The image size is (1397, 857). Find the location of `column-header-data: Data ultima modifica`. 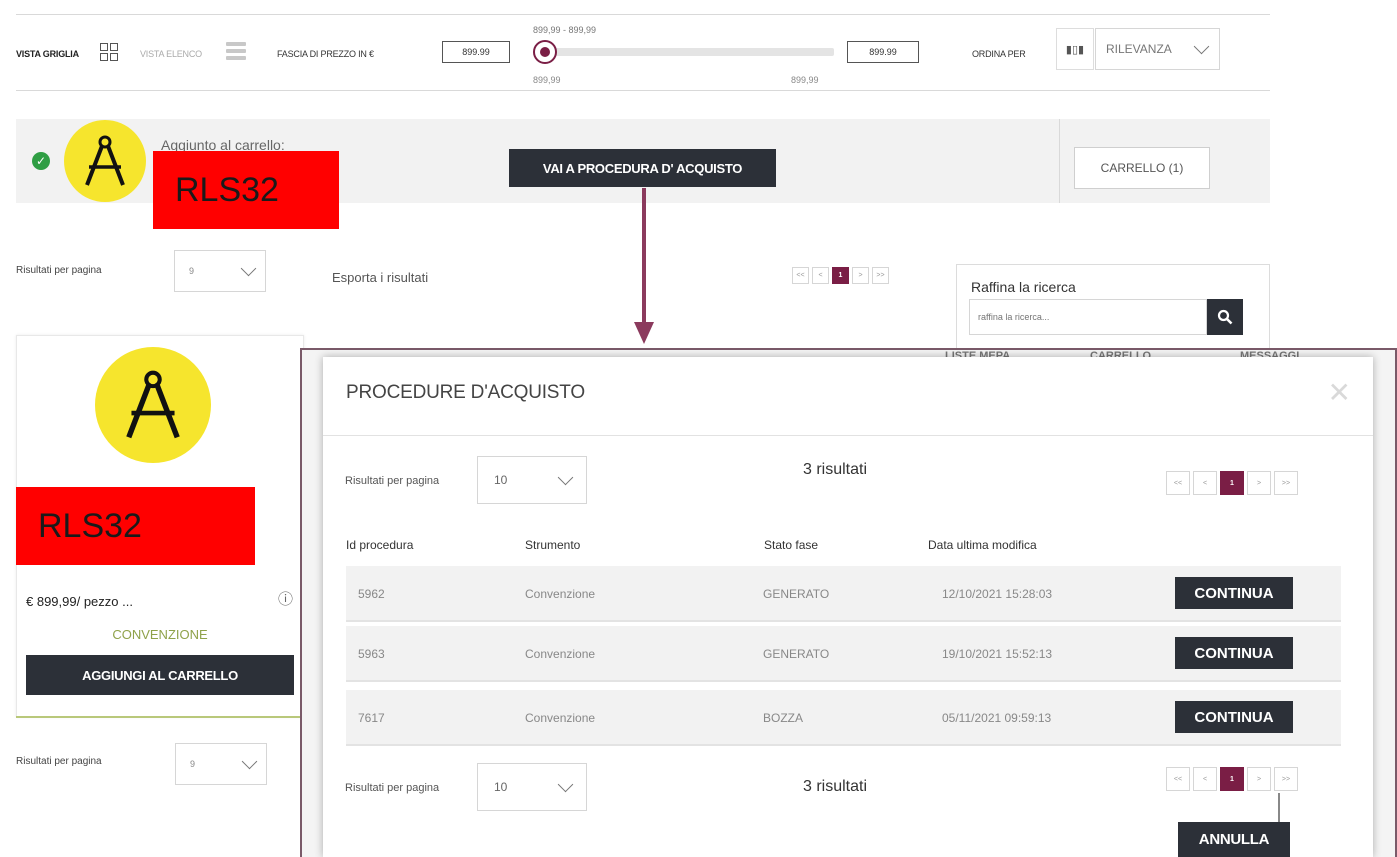

column-header-data: Data ultima modifica is located at coordinates (982, 545).